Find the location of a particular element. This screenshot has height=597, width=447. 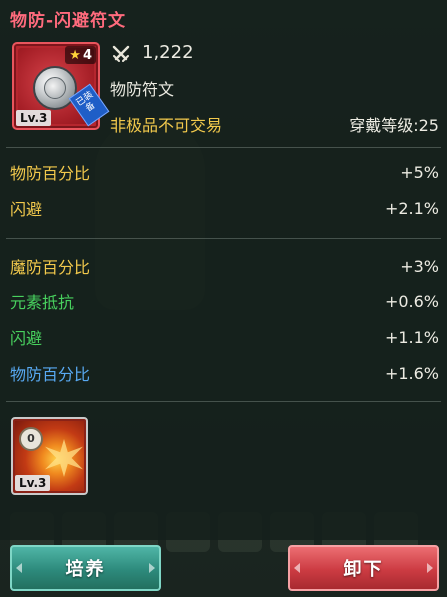

secondary-stat-row: 闪避 +1.1% is located at coordinates (224, 337).